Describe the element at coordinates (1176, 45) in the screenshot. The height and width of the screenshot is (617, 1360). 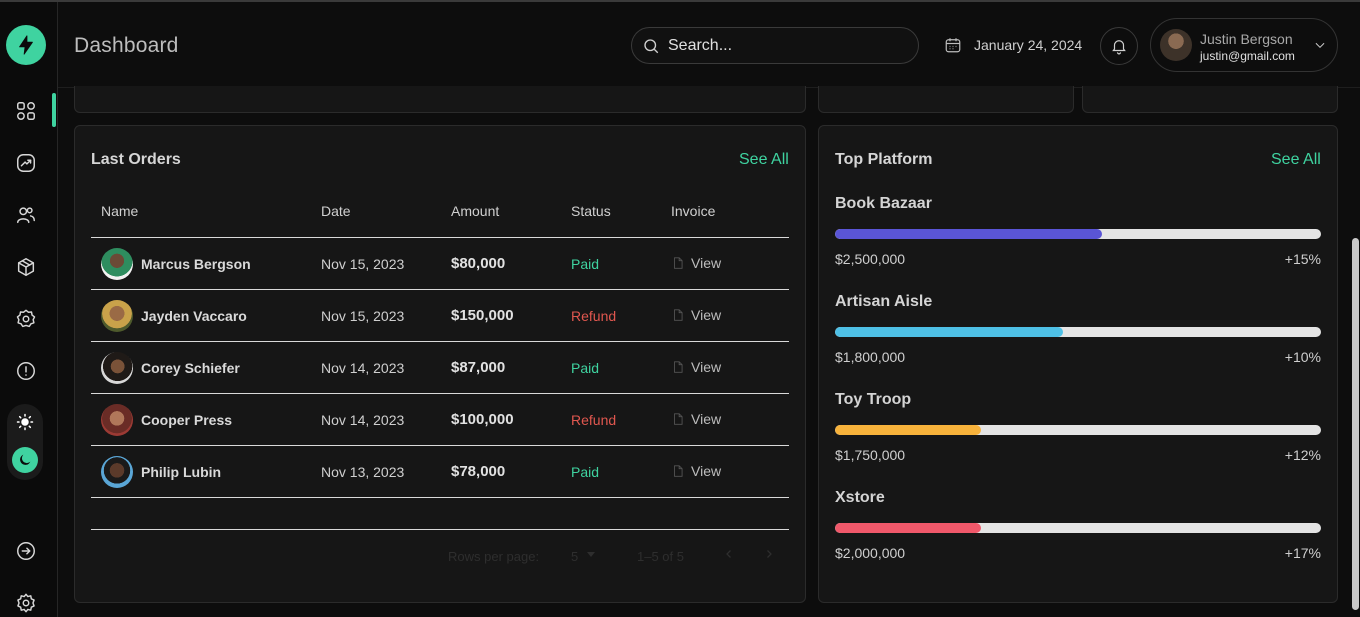
I see `user-avatar` at that location.